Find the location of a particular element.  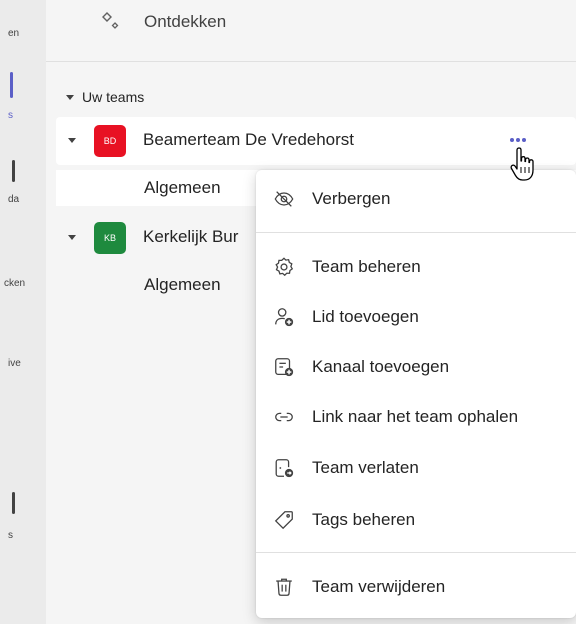

leave-icon is located at coordinates (284, 468).